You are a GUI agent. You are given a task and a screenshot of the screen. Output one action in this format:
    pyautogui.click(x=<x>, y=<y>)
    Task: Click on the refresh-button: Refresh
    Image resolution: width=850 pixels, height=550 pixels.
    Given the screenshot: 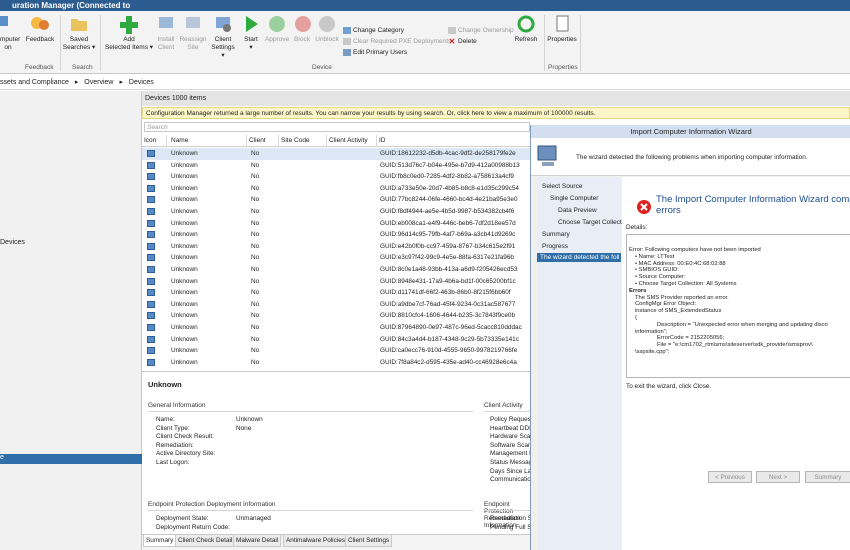 What is the action you would take?
    pyautogui.click(x=526, y=29)
    